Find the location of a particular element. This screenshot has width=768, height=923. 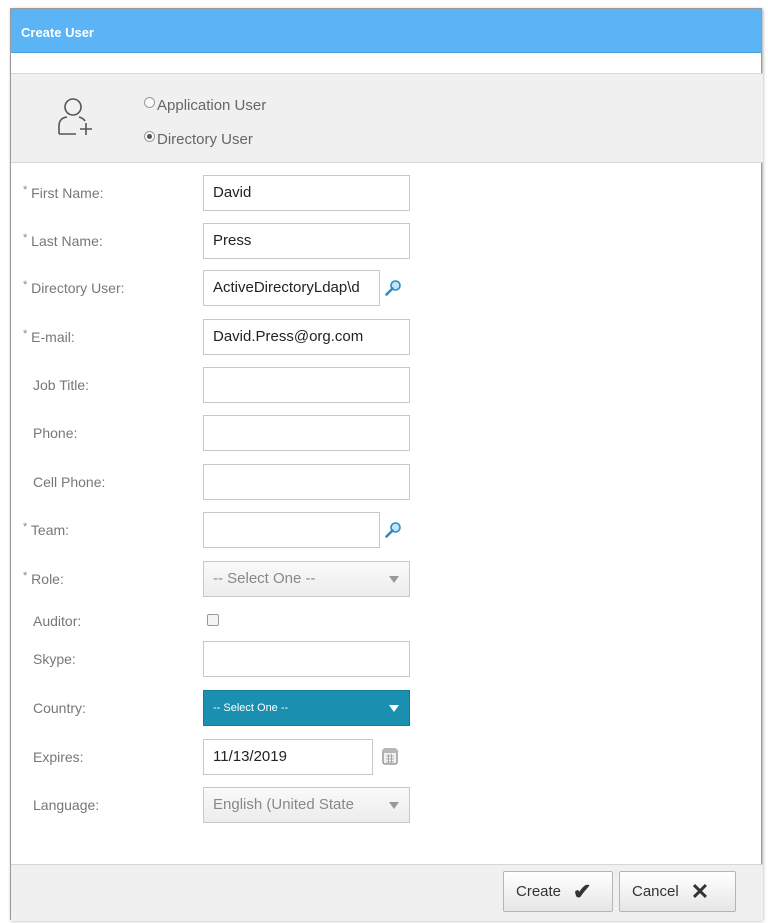

x-close-icon: ✕ is located at coordinates (700, 891).